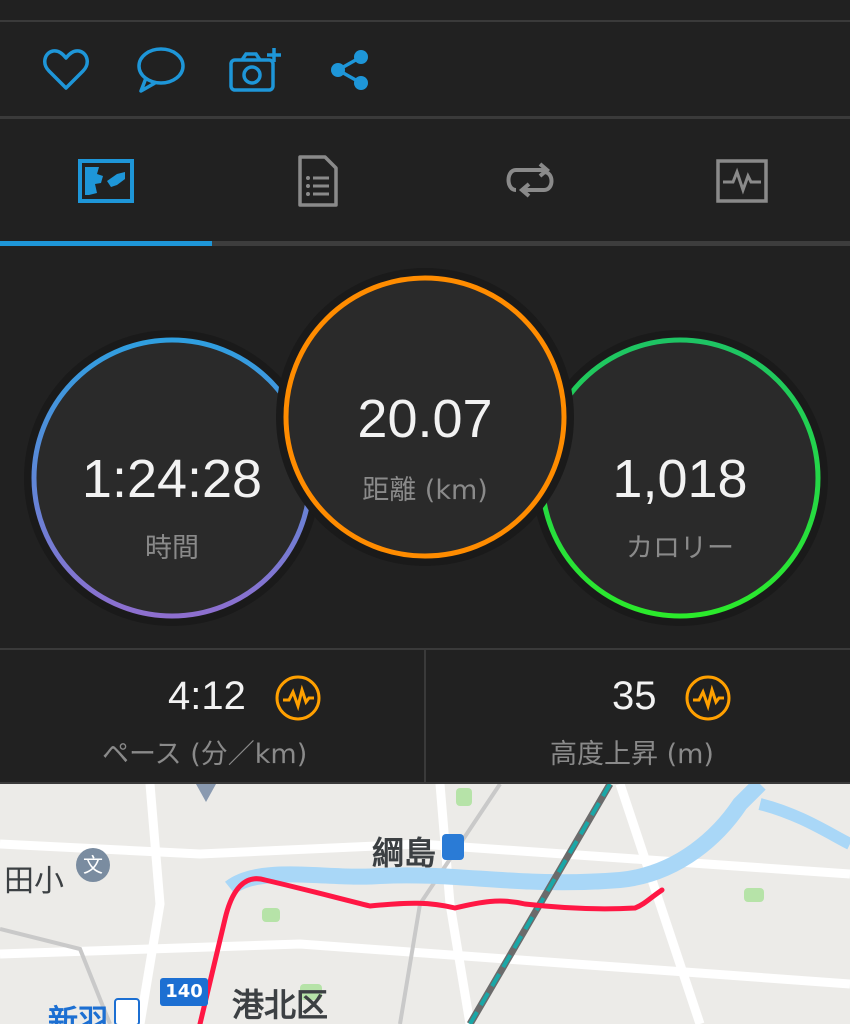 This screenshot has width=850, height=1024. I want to click on repeat-icon, so click(530, 180).